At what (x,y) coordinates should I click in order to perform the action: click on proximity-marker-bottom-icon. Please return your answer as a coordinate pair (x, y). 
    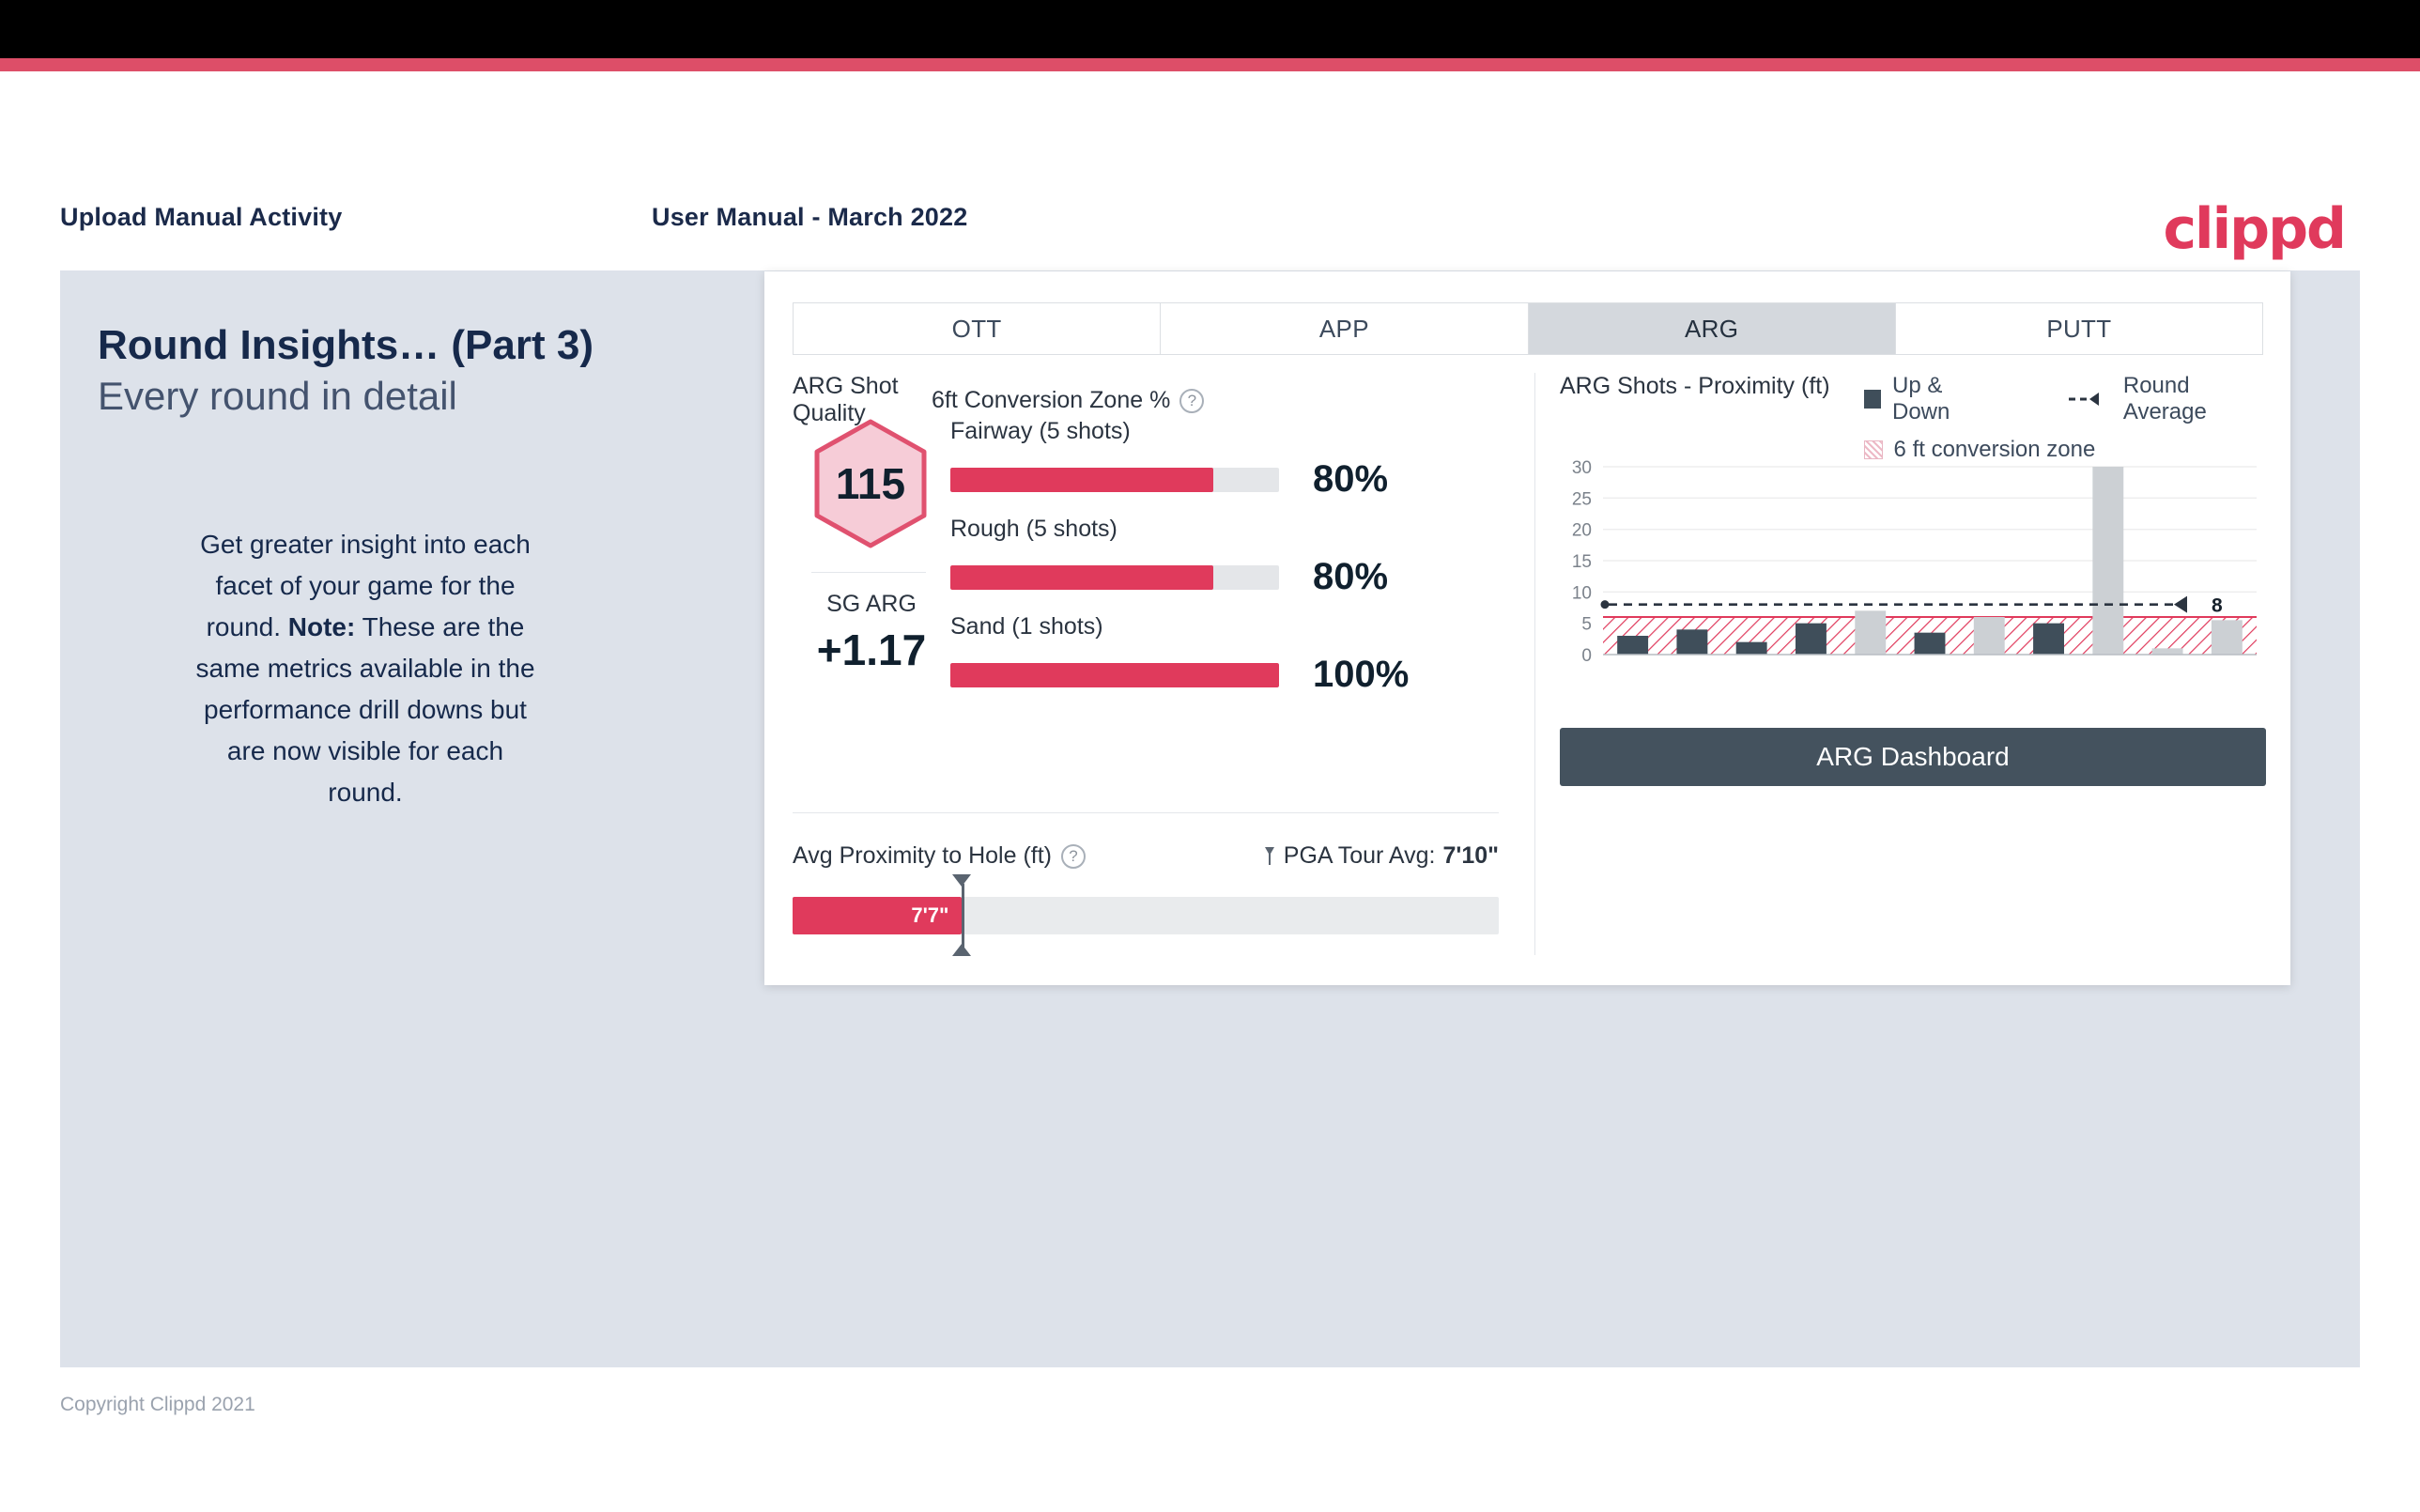
    Looking at the image, I should click on (962, 950).